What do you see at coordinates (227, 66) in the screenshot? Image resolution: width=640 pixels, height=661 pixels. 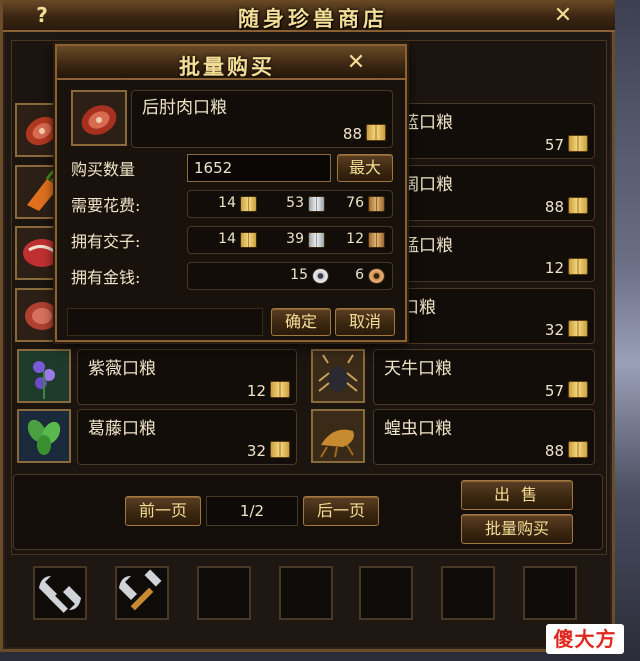 I see `dialog-title: 批量购买` at bounding box center [227, 66].